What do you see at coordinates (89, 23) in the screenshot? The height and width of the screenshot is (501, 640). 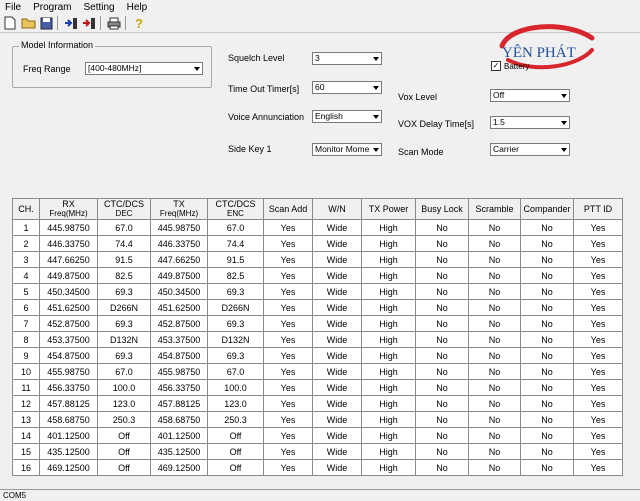 I see `write-radio-icon` at bounding box center [89, 23].